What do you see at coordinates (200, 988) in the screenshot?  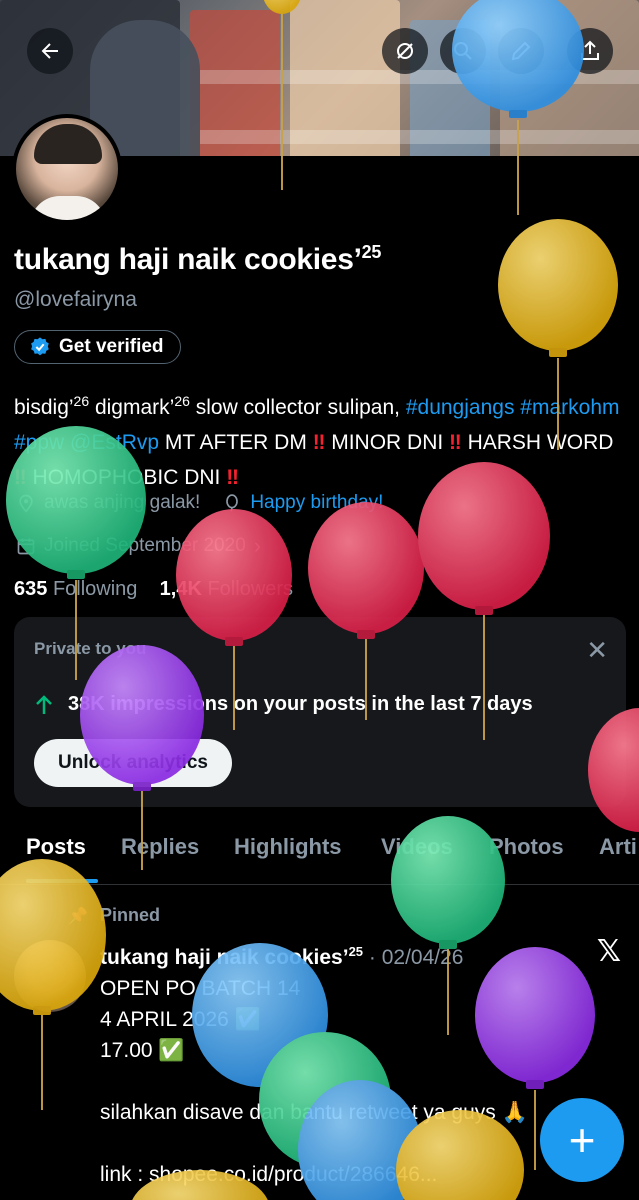 I see `post-line: OPEN PO BATCH 14` at bounding box center [200, 988].